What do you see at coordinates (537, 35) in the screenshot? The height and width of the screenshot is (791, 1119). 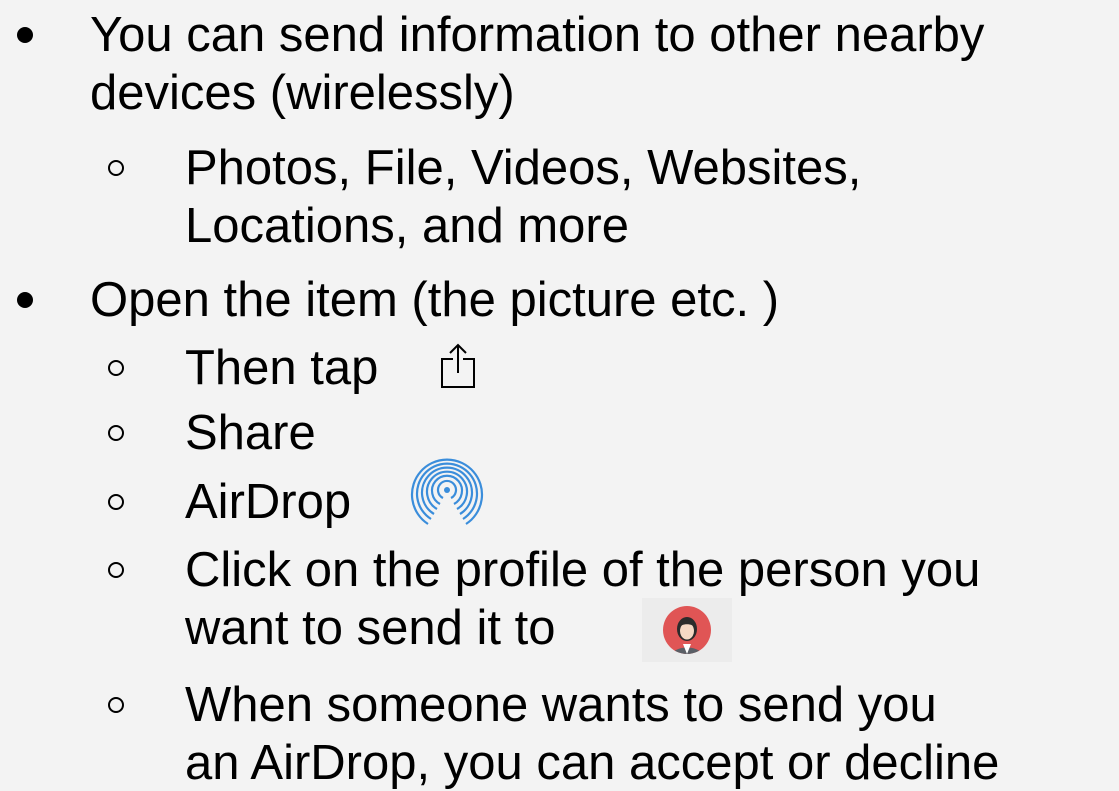 I see `bullet-text-1-line-1: You can send information to other nearby` at bounding box center [537, 35].